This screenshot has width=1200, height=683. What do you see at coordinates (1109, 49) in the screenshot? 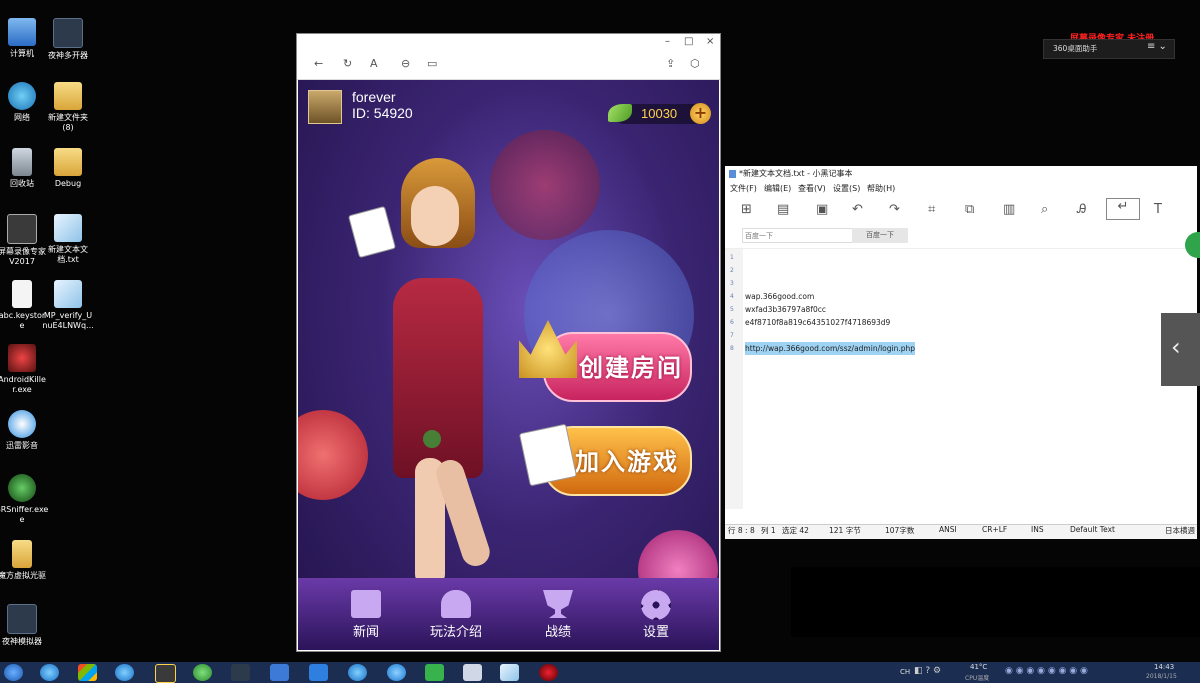
I see `assistant-widget: 360桌面助手 ≡ ⌄` at bounding box center [1109, 49].